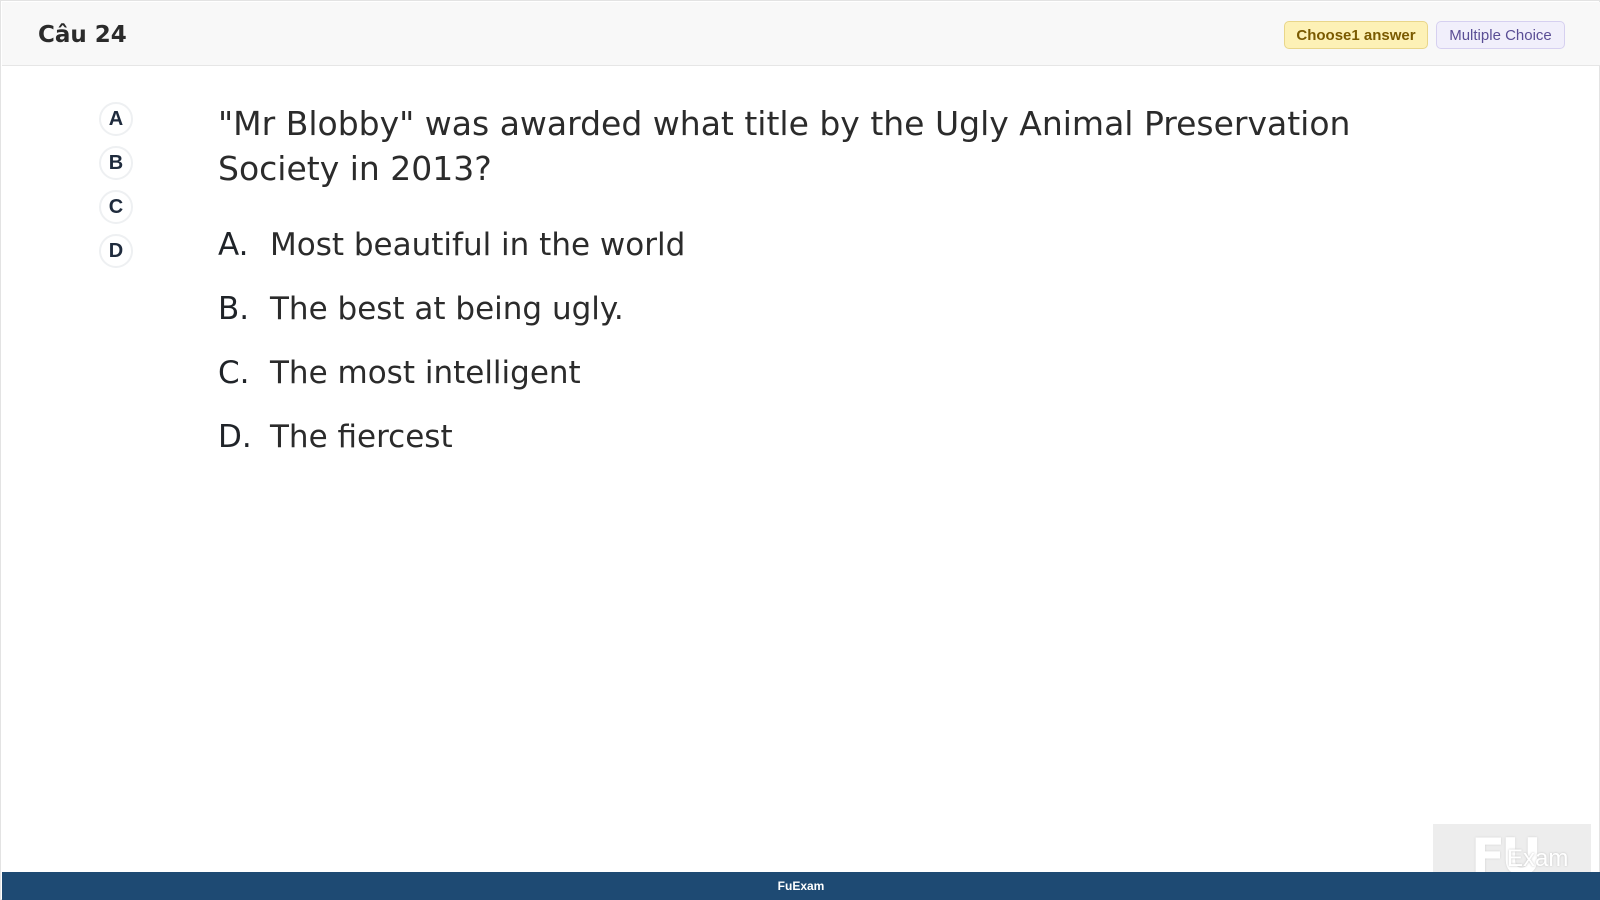 This screenshot has width=1600, height=900. What do you see at coordinates (116, 251) in the screenshot?
I see `answer-choice-d-button: D` at bounding box center [116, 251].